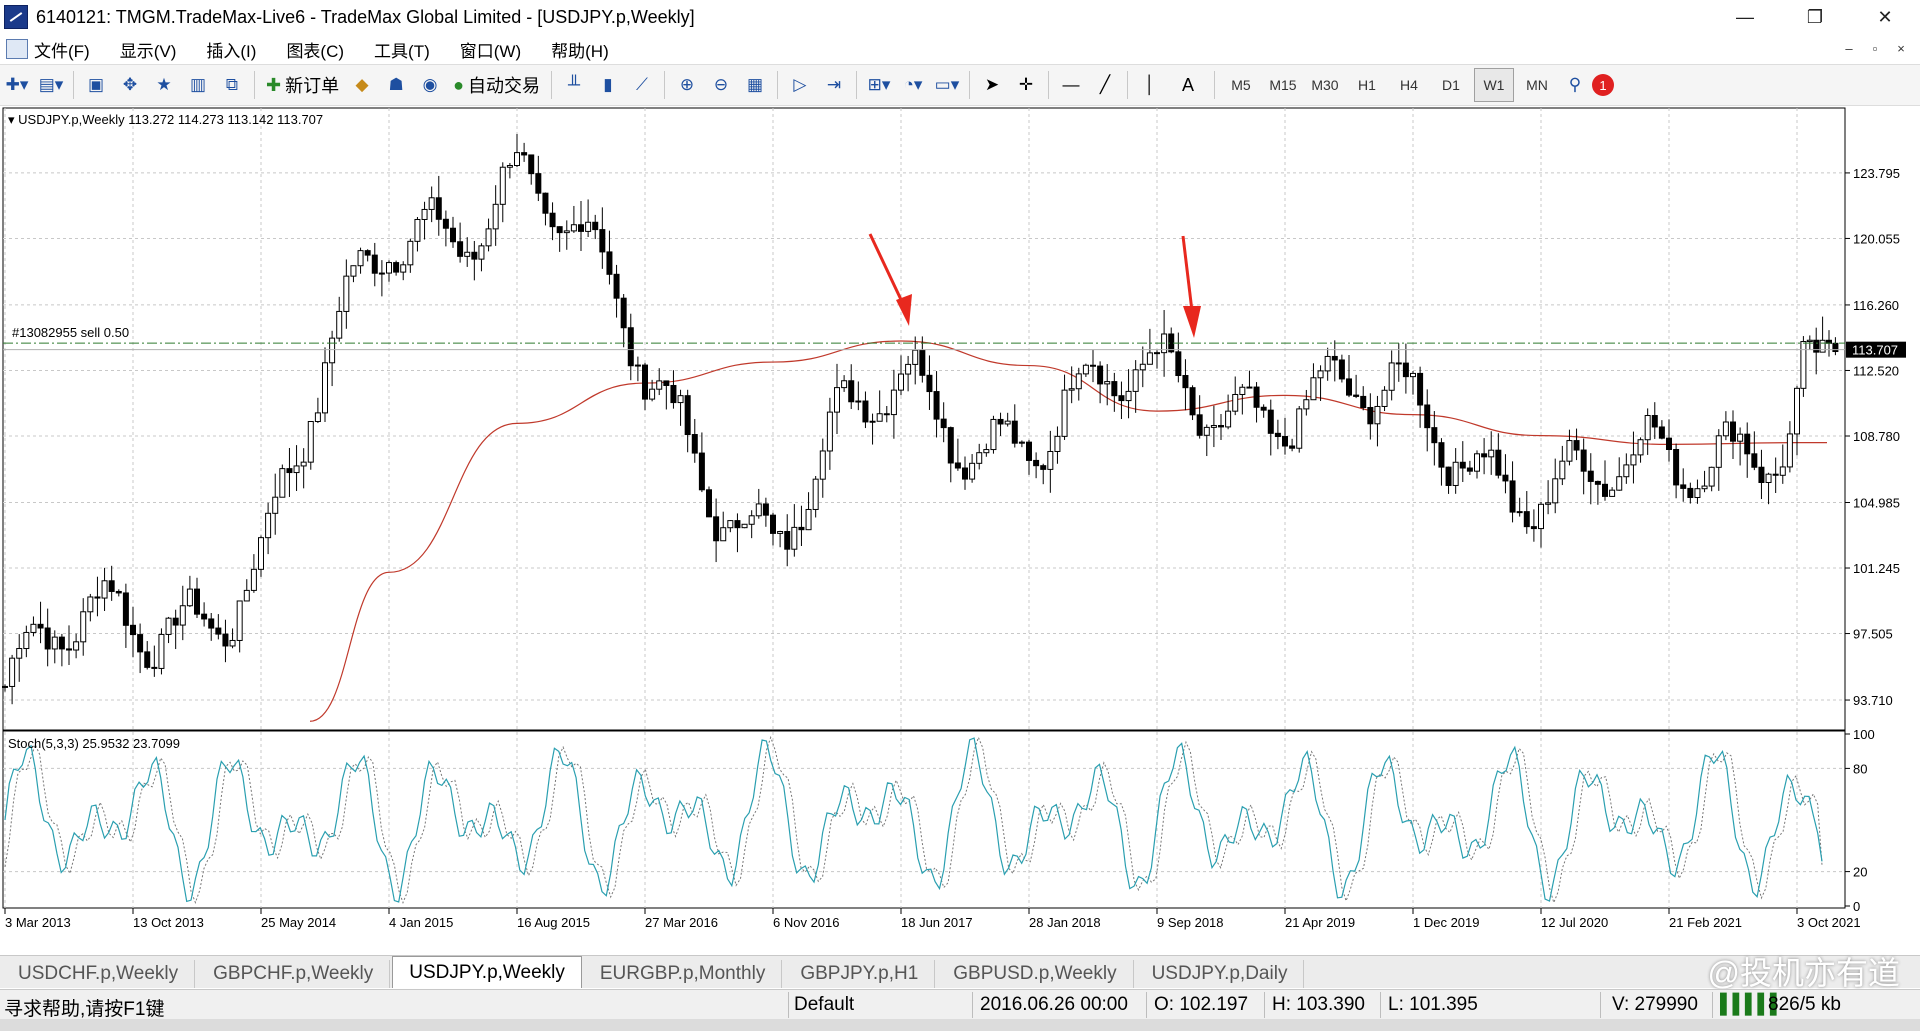 Image resolution: width=1920 pixels, height=1031 pixels. I want to click on menu-view: 显示(V), so click(148, 49).